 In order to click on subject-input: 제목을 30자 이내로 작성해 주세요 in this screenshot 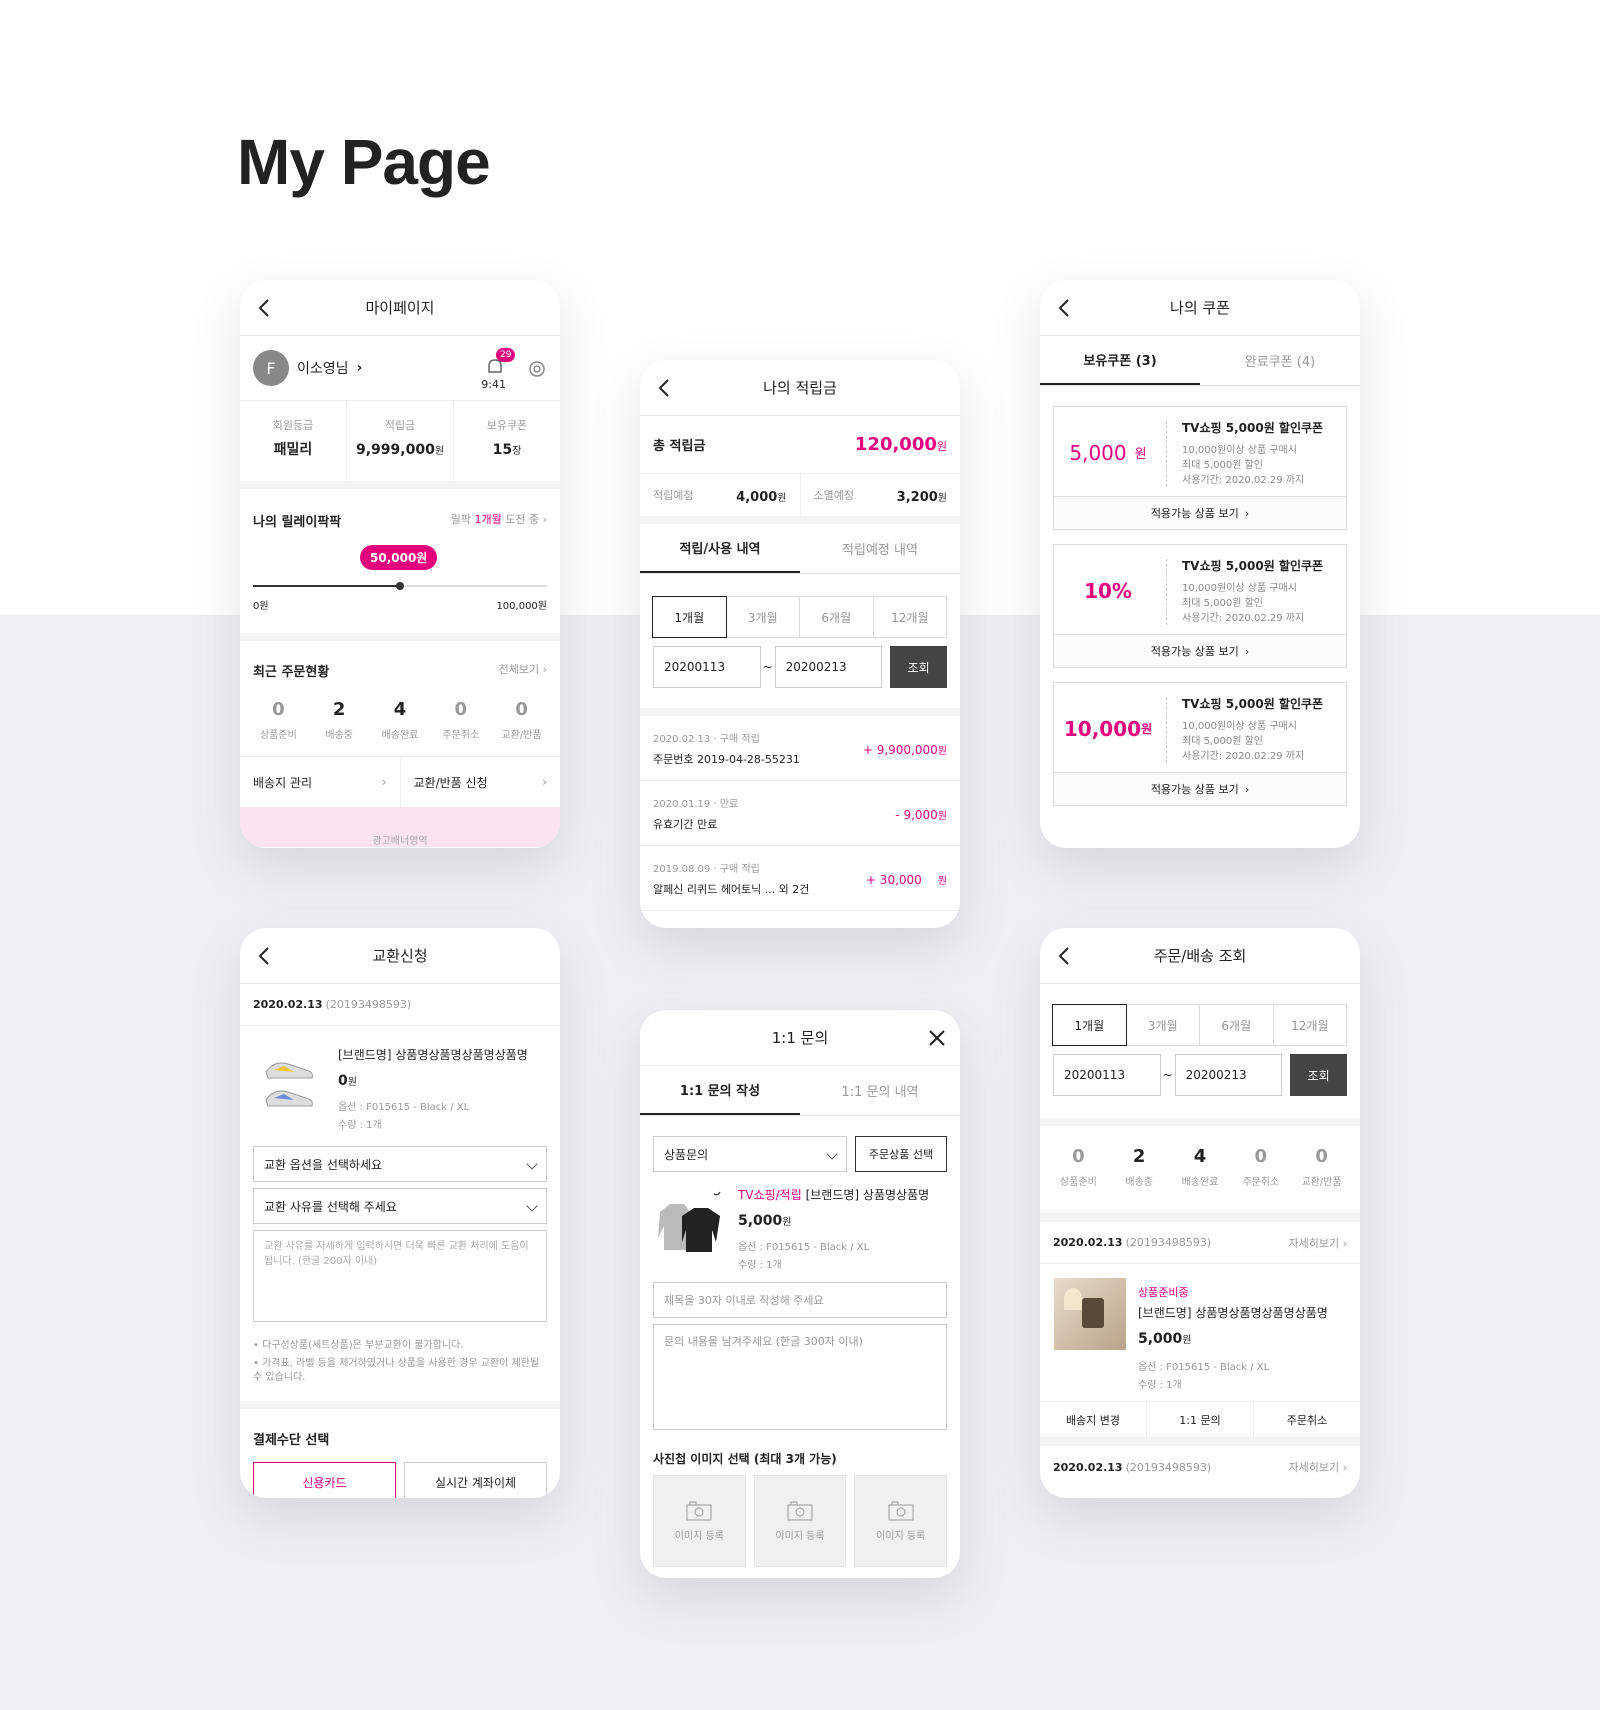, I will do `click(800, 1300)`.